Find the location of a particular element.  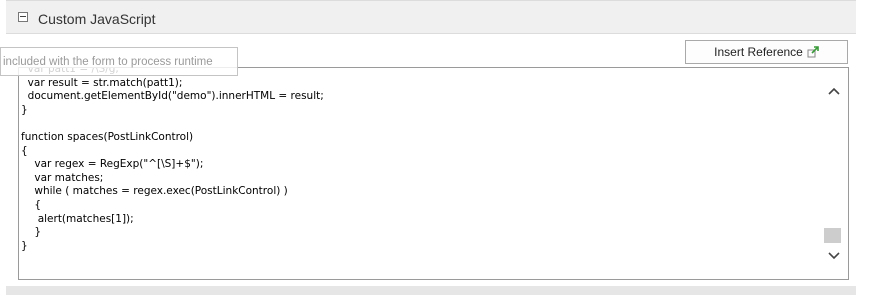

panel-title: Custom JavaScript is located at coordinates (97, 19).